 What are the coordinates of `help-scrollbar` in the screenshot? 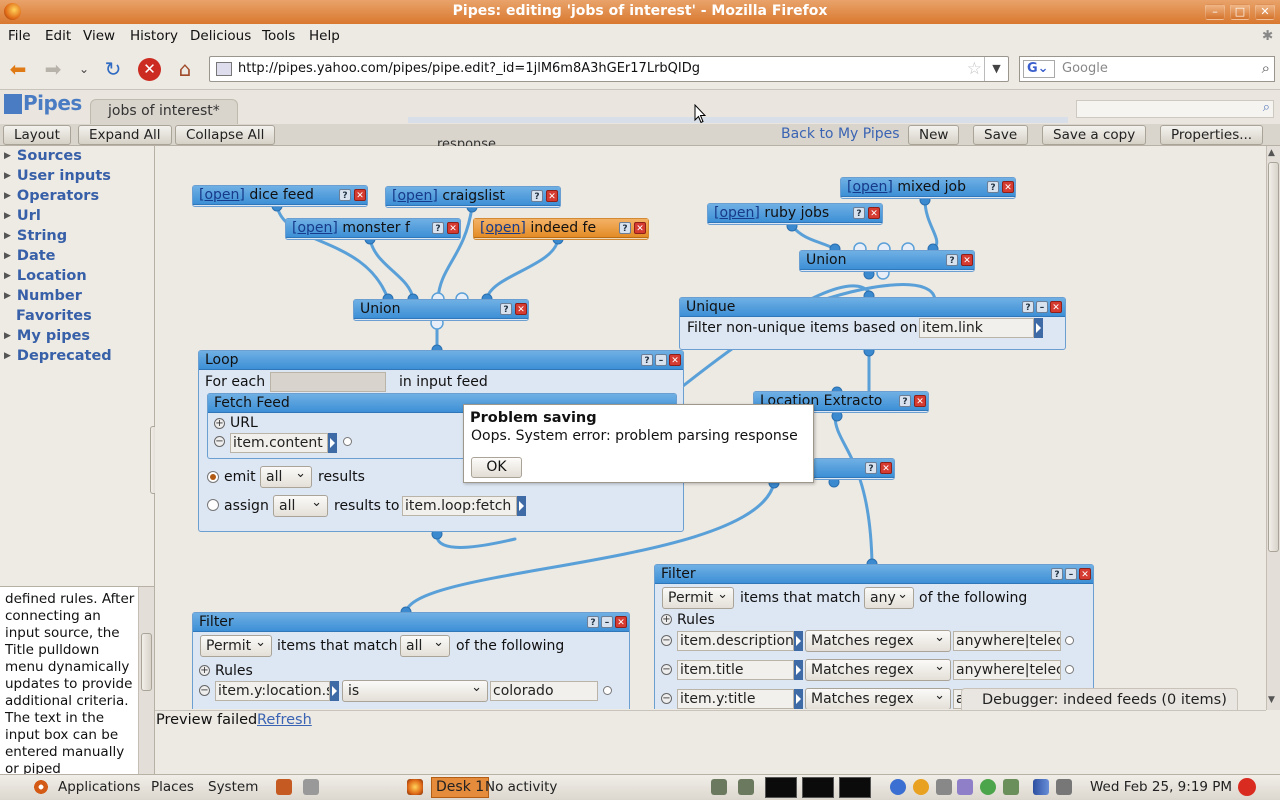 It's located at (146, 681).